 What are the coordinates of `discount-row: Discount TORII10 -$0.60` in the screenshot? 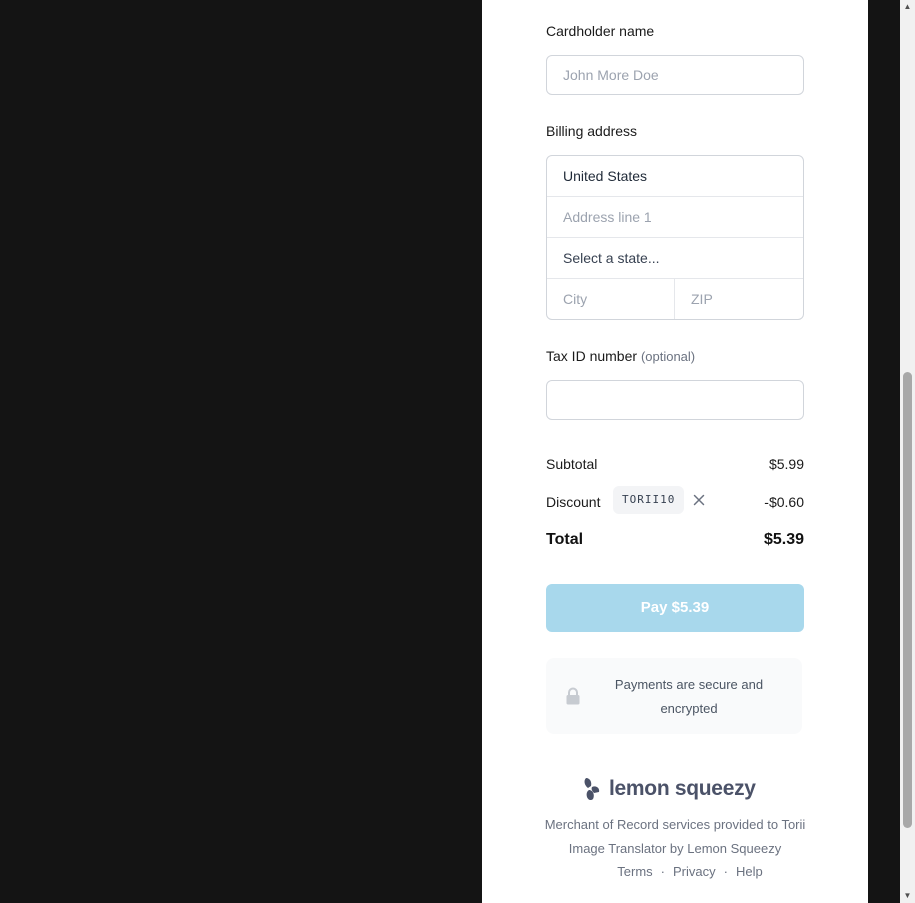 It's located at (675, 500).